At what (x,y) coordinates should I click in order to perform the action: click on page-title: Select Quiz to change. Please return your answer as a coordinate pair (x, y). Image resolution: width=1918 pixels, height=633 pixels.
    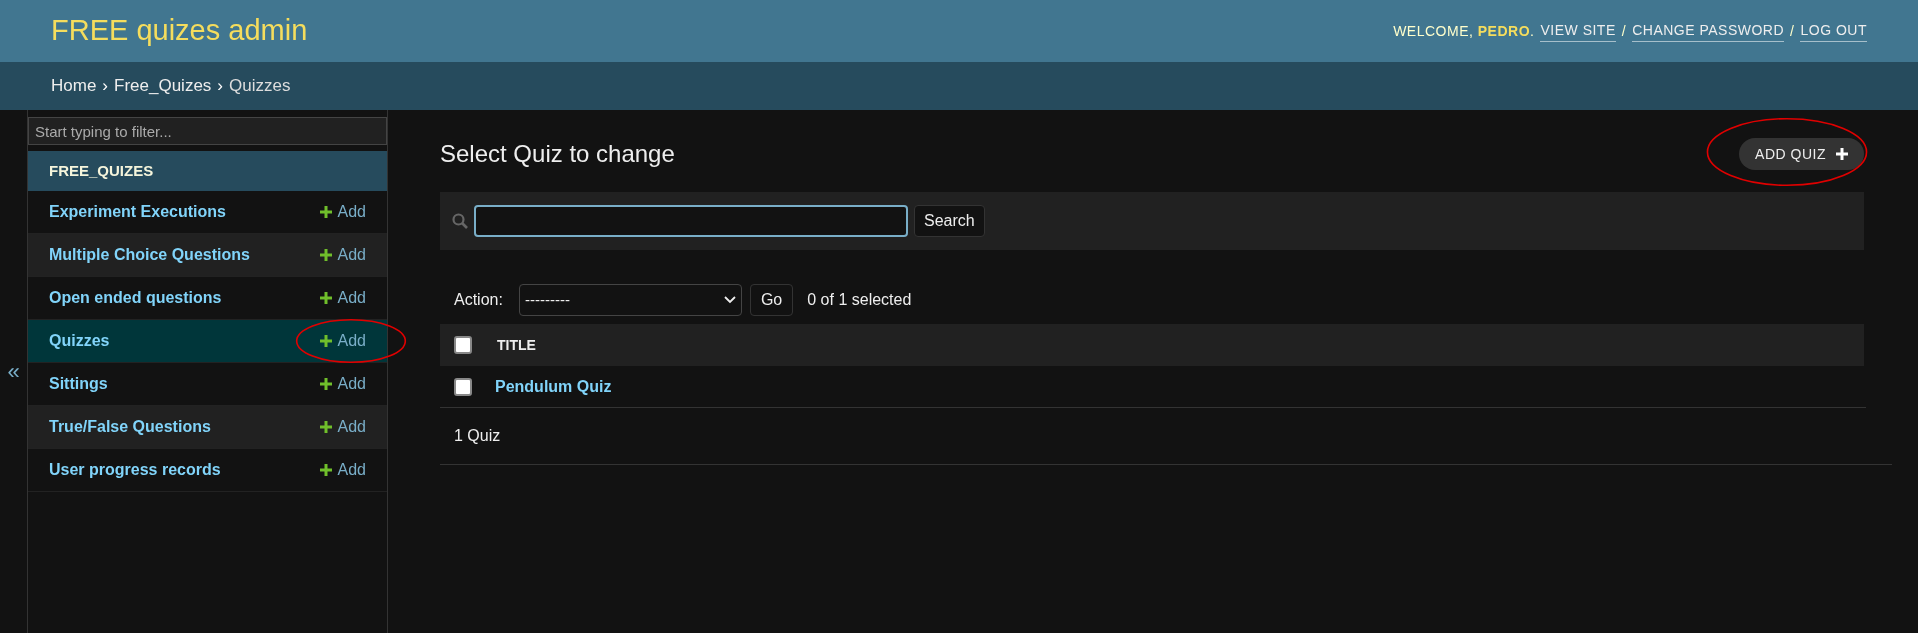
    Looking at the image, I should click on (557, 154).